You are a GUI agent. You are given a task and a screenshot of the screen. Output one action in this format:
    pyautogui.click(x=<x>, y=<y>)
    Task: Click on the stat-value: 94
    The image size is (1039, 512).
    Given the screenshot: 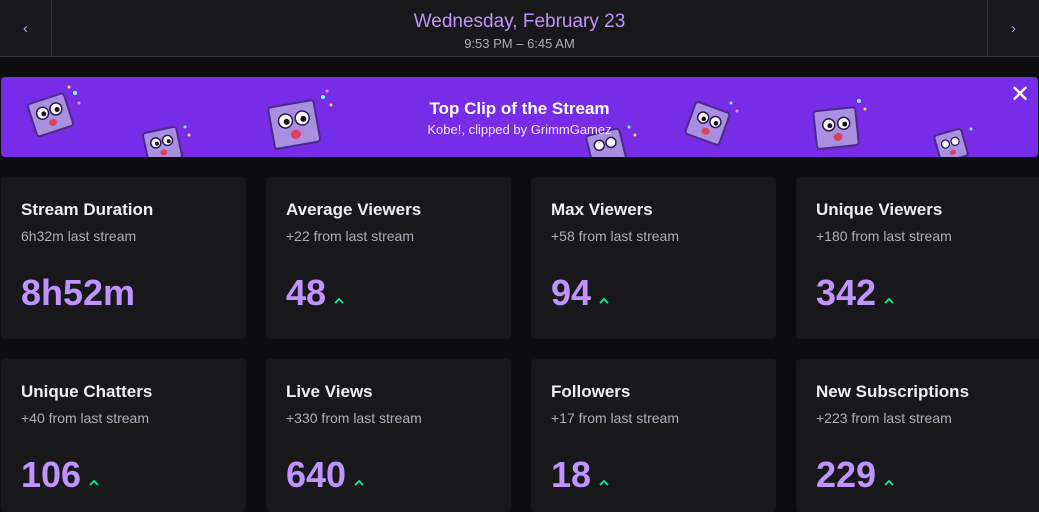 What is the action you would take?
    pyautogui.click(x=571, y=292)
    